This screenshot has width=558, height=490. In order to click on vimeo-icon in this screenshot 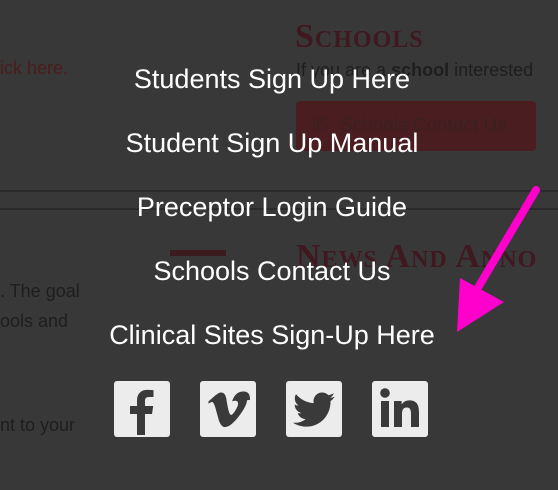, I will do `click(229, 409)`.